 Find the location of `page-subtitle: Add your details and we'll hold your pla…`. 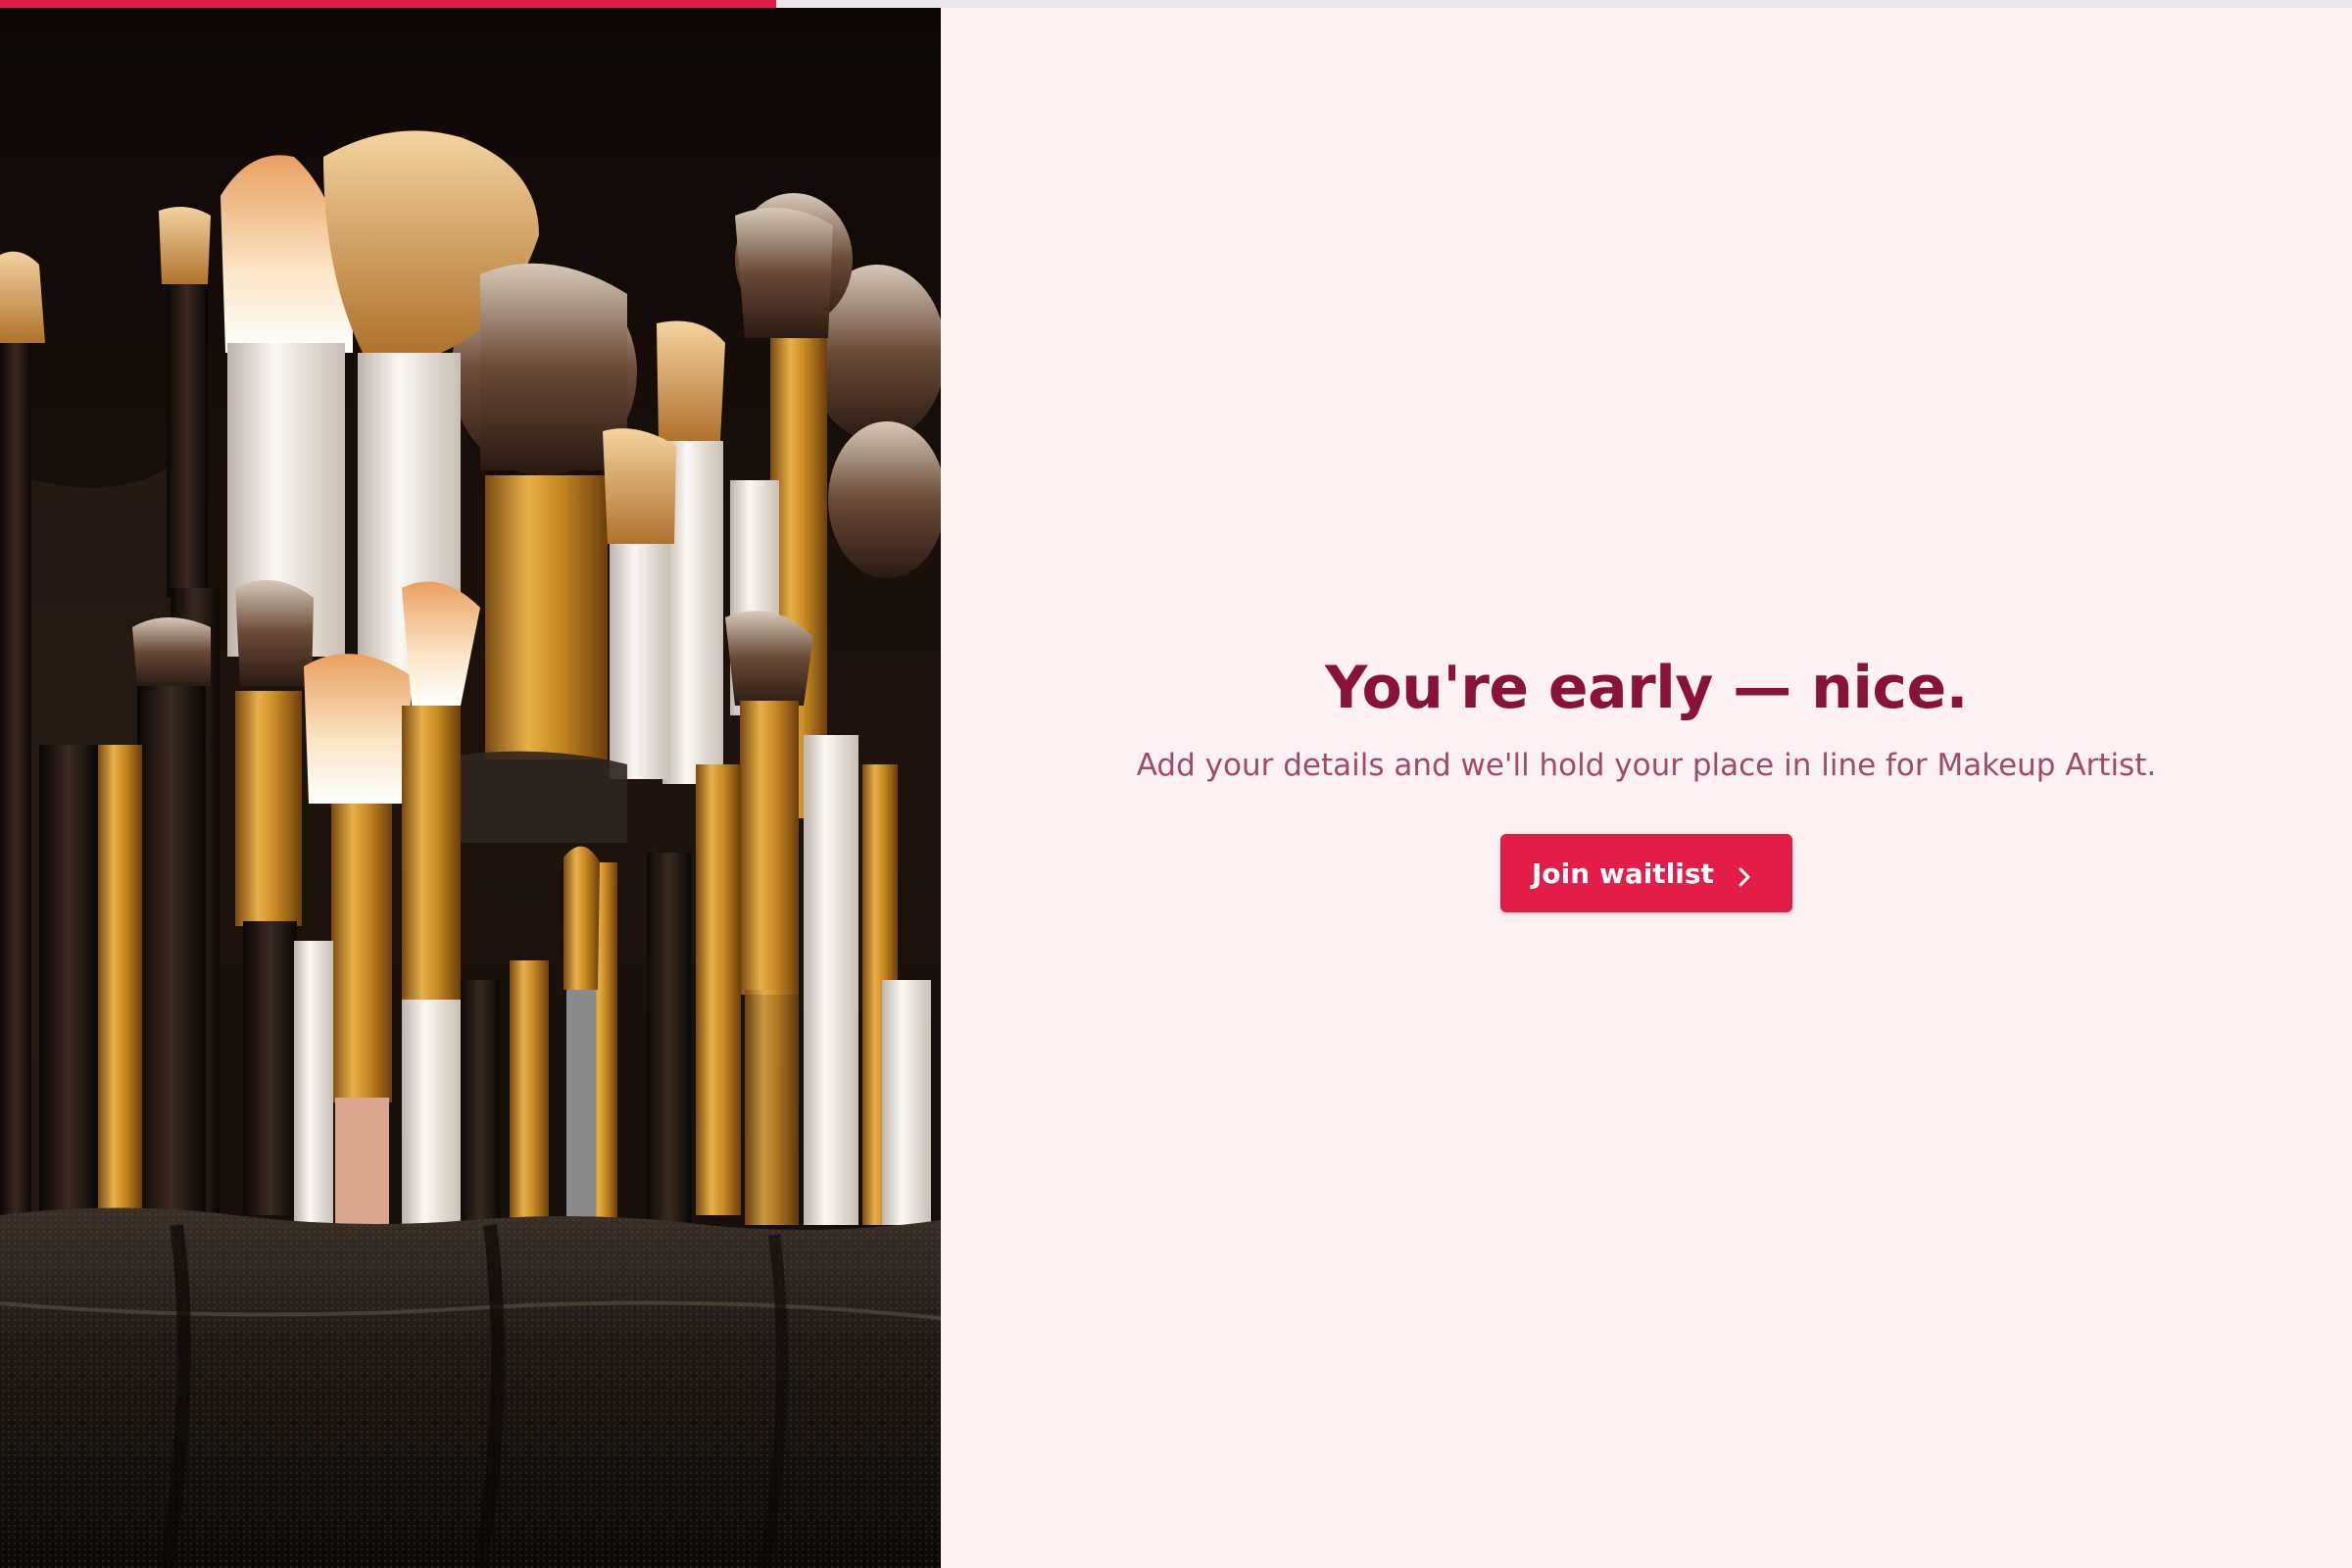

page-subtitle: Add your details and we'll hold your pla… is located at coordinates (1646, 765).